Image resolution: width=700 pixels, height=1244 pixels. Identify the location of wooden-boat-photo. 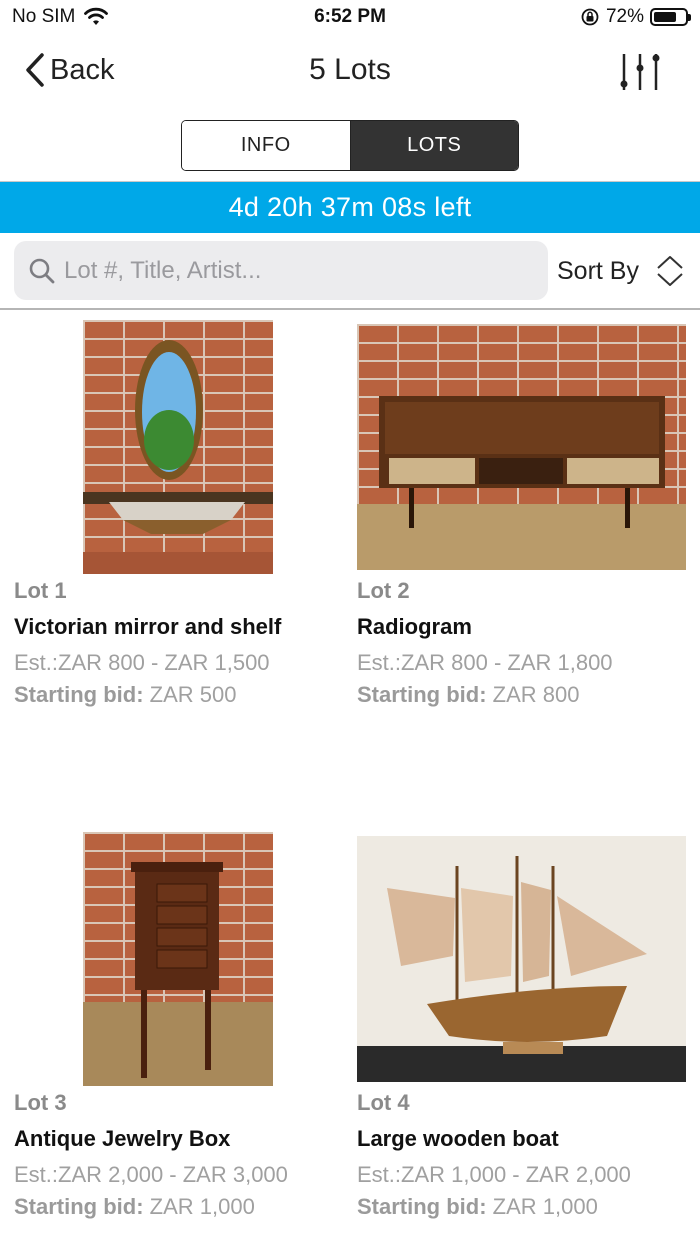
(521, 959).